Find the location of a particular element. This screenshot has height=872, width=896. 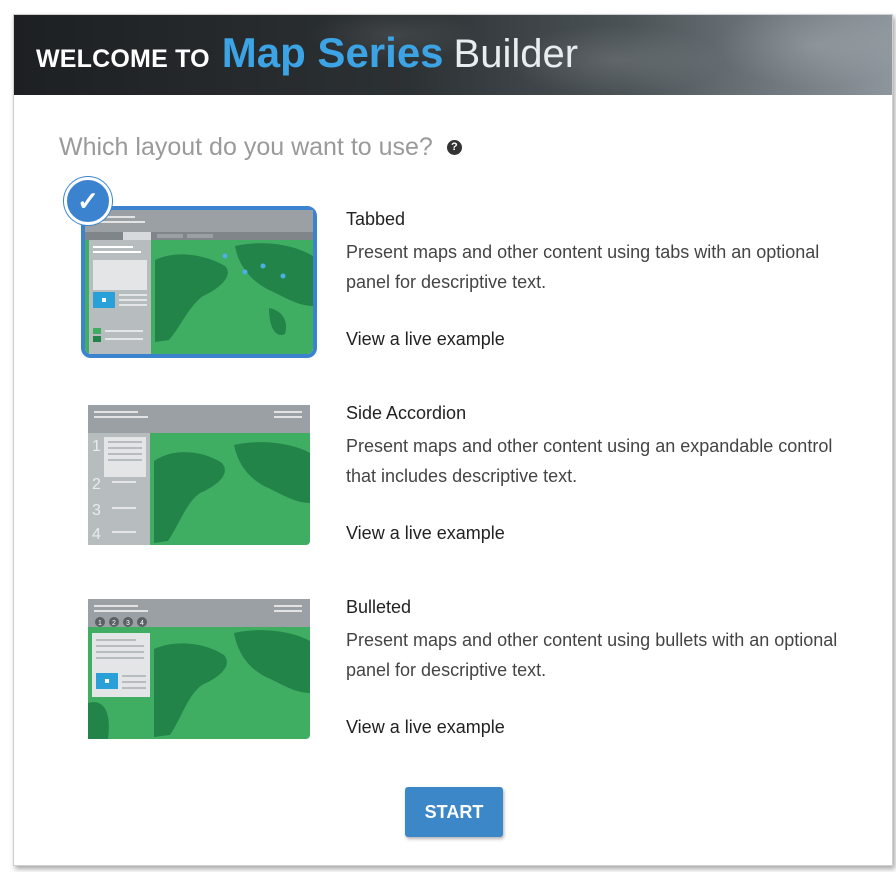

thumbnail-side-accordion: 1 2 3 4 is located at coordinates (199, 475).